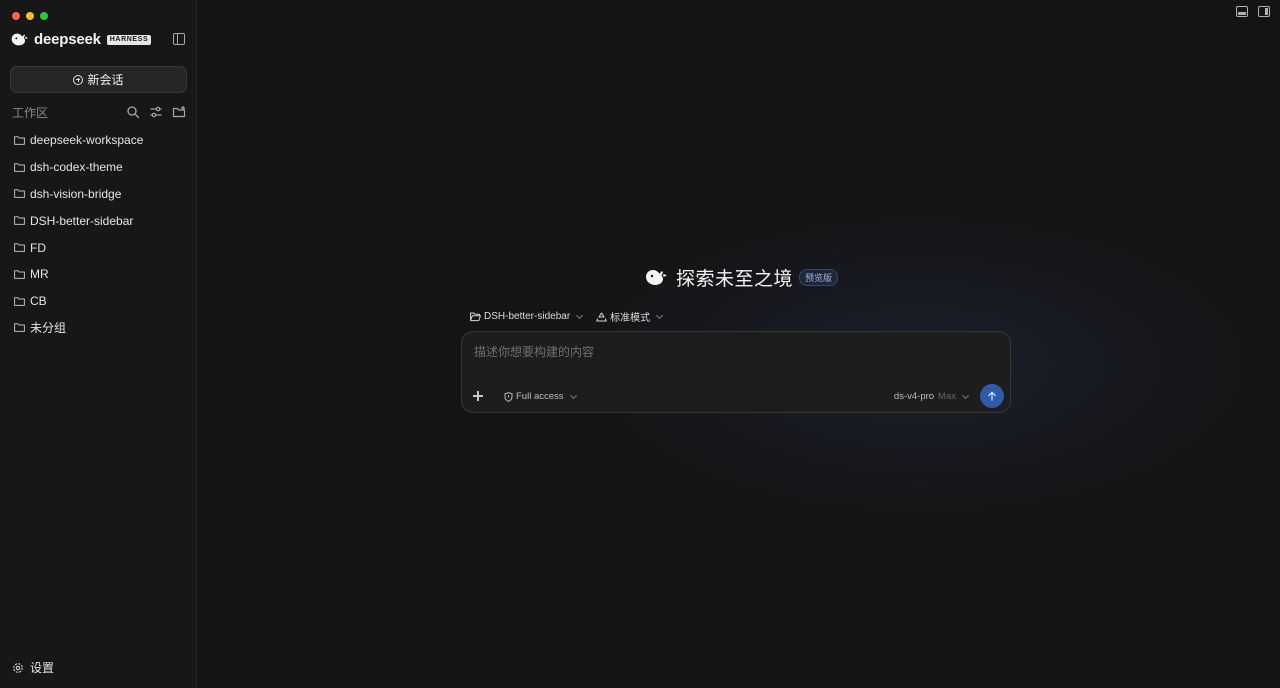 Image resolution: width=1280 pixels, height=688 pixels. What do you see at coordinates (736, 372) in the screenshot?
I see `composer: Full access ds-v4-pro Max` at bounding box center [736, 372].